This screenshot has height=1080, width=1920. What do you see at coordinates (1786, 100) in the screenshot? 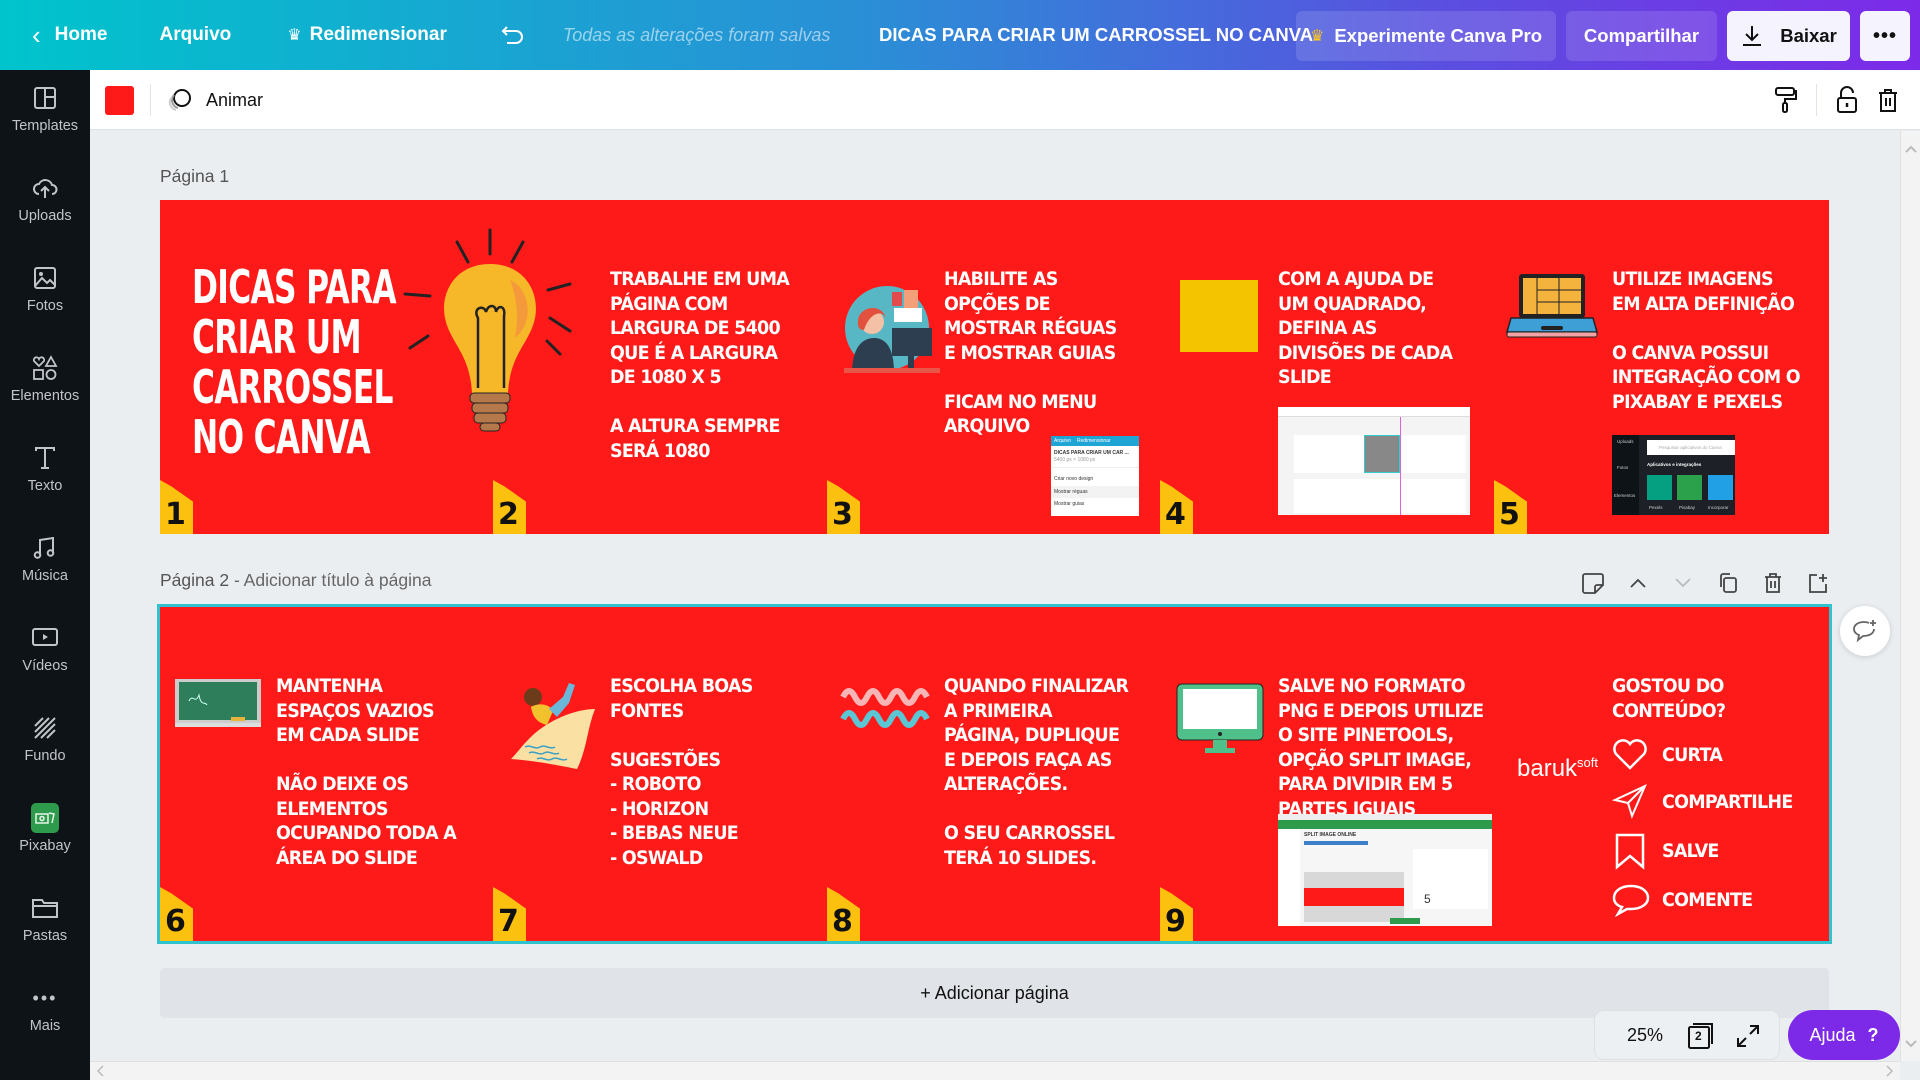
I see `copy-style-button` at bounding box center [1786, 100].